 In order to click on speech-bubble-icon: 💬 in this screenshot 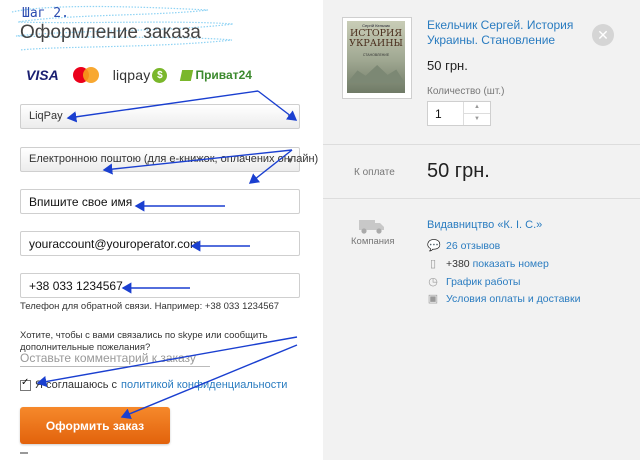, I will do `click(434, 246)`.